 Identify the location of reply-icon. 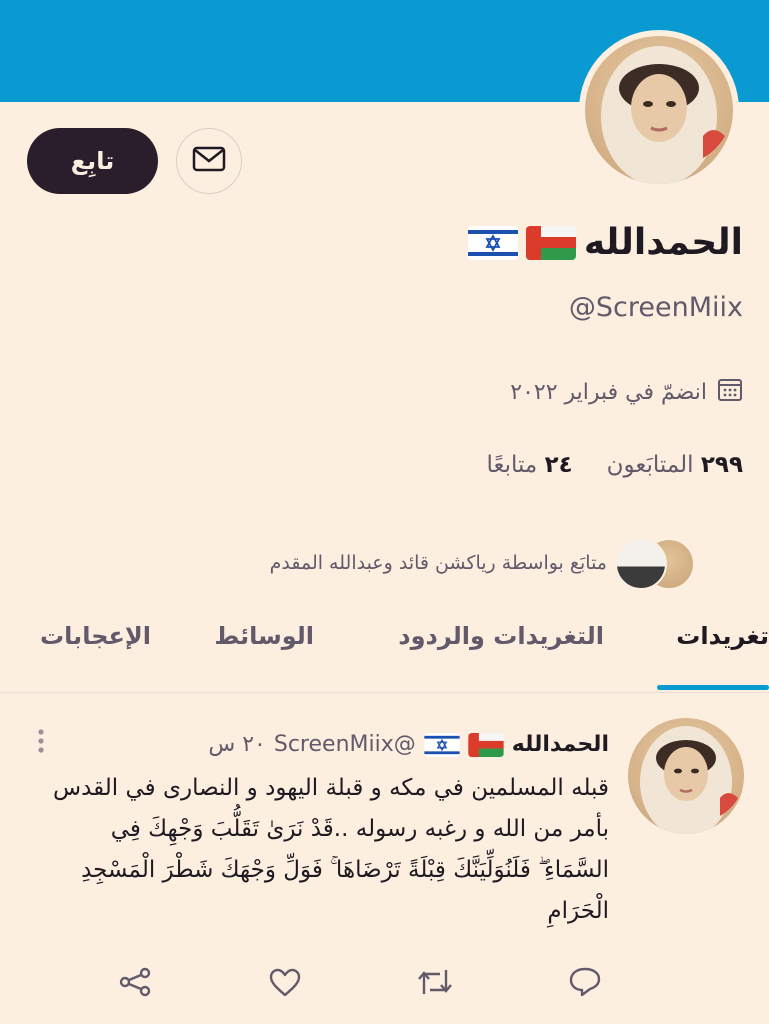
(585, 982).